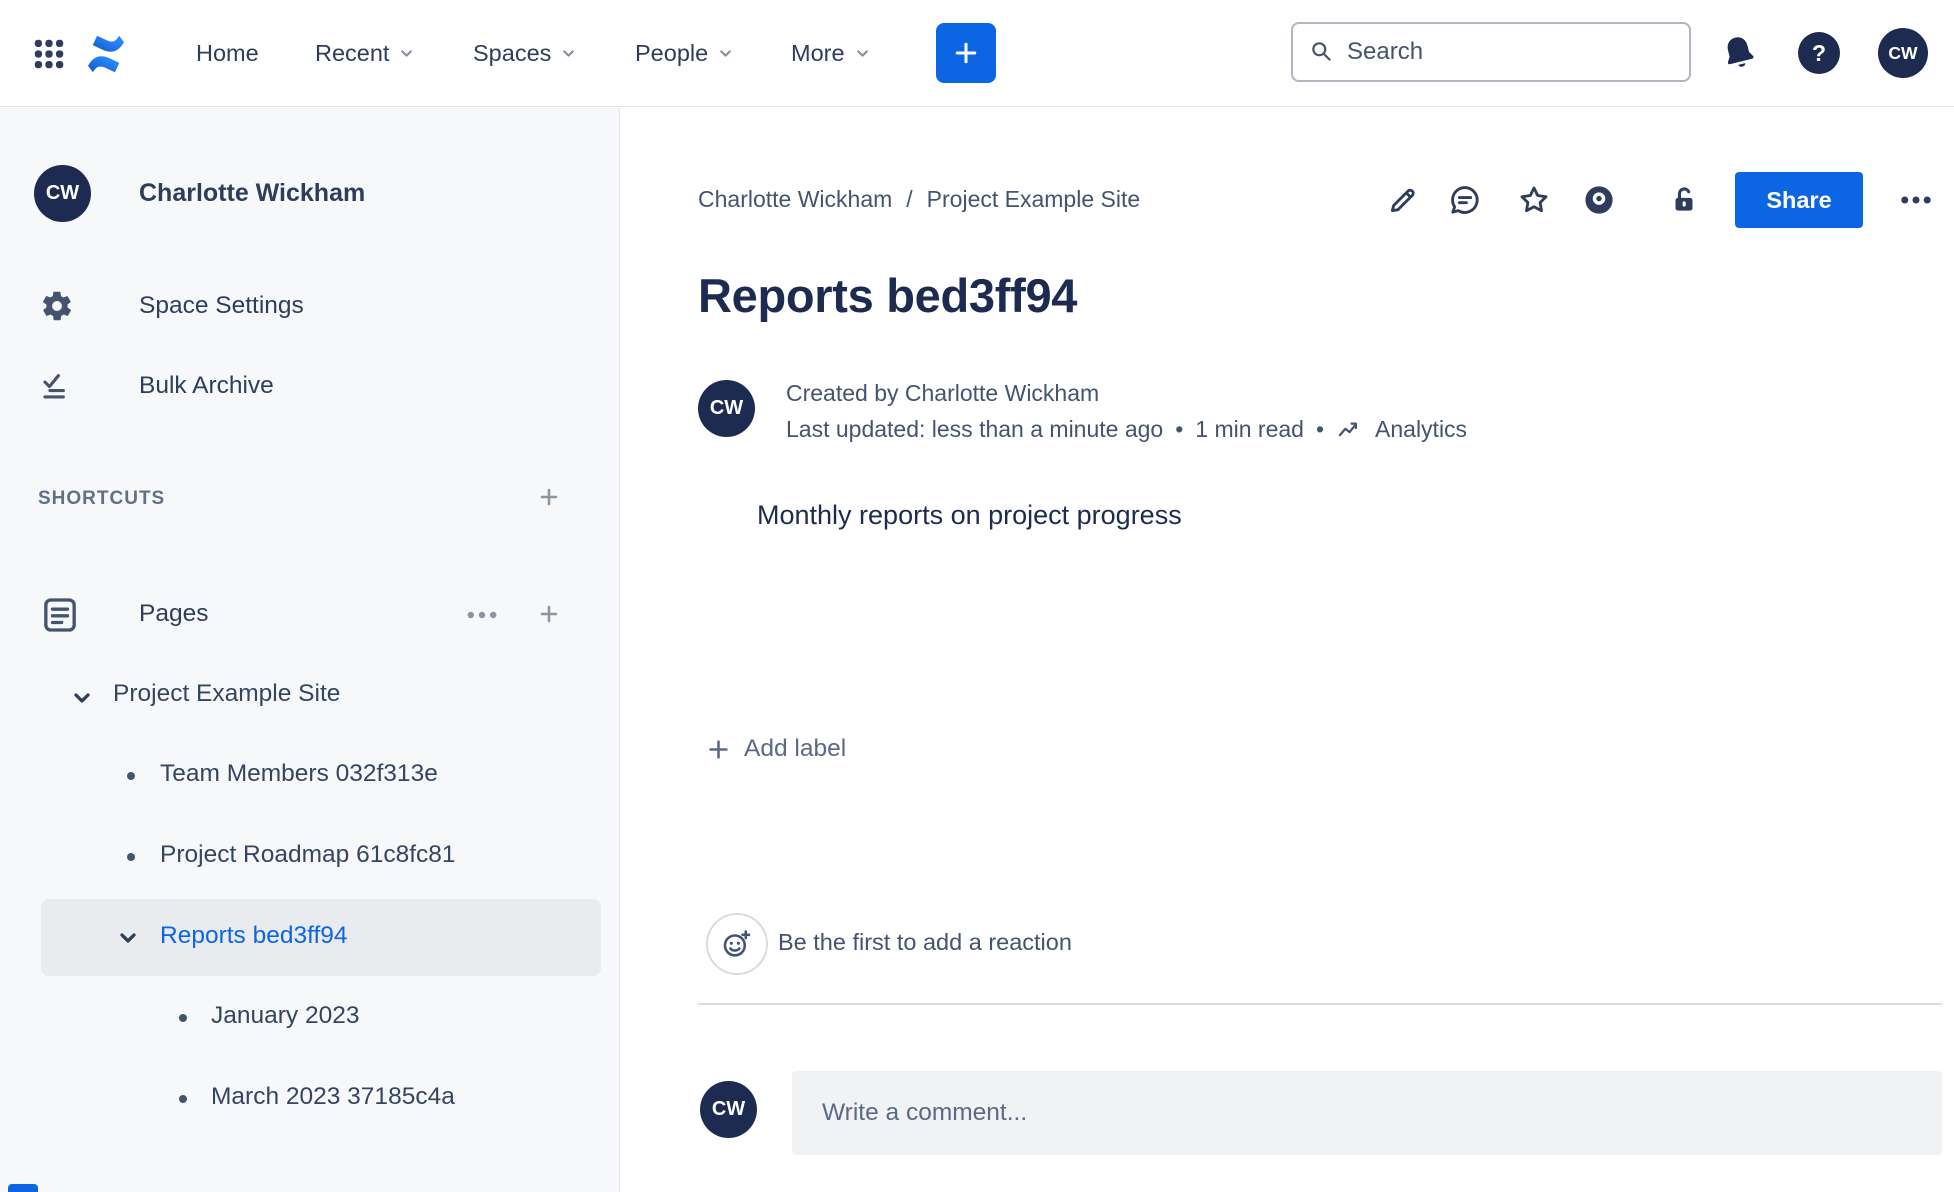 Image resolution: width=1954 pixels, height=1192 pixels. I want to click on nav-home: Home, so click(227, 53).